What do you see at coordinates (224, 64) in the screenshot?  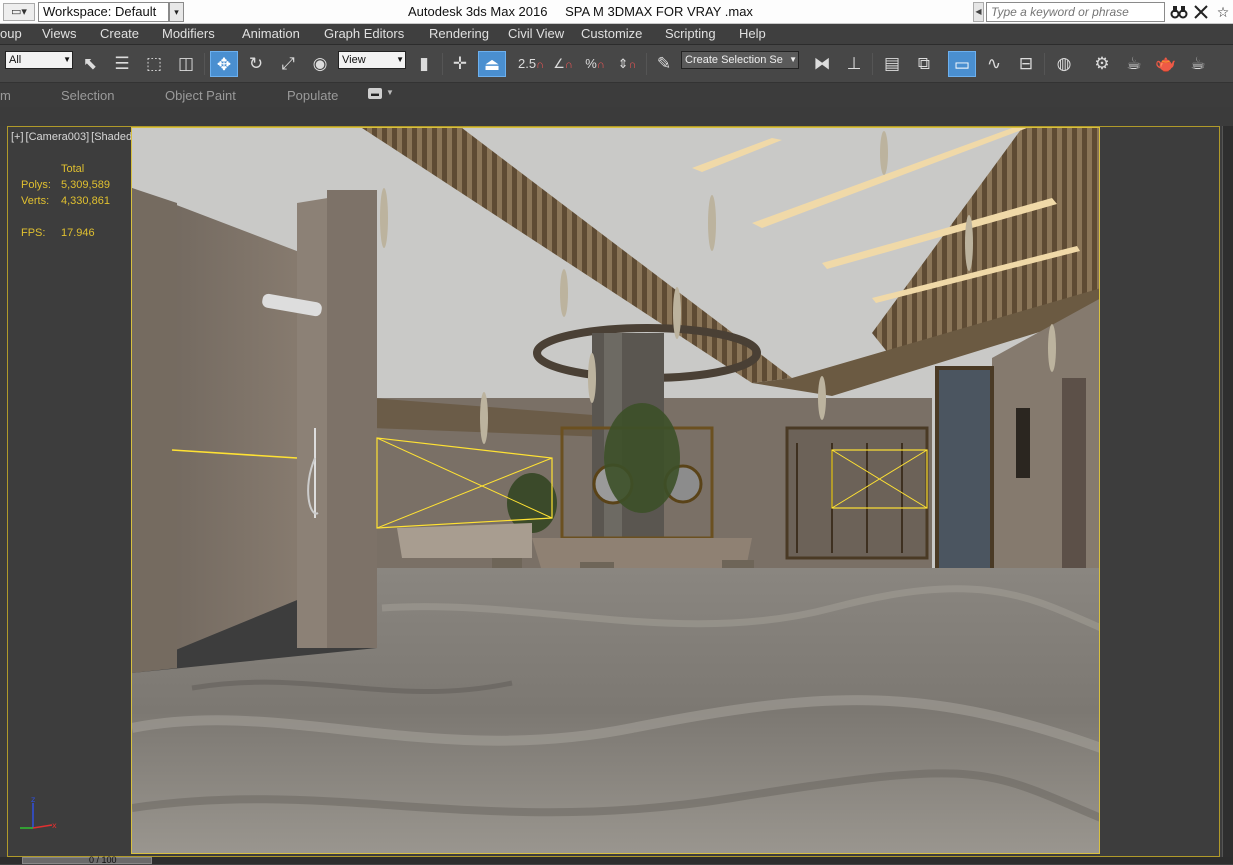 I see `select-move-icon: ✥` at bounding box center [224, 64].